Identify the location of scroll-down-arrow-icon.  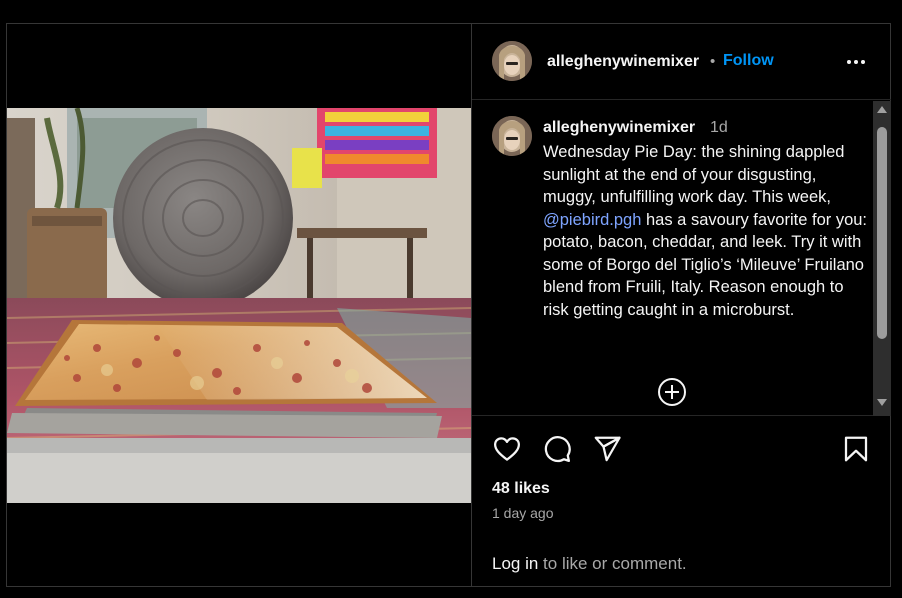
(882, 402).